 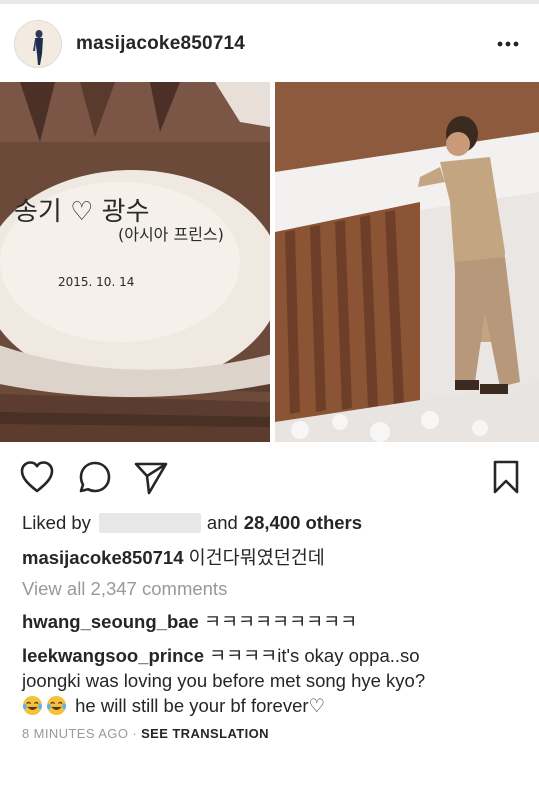 I want to click on caption-username: masijacoke850714, so click(x=103, y=557).